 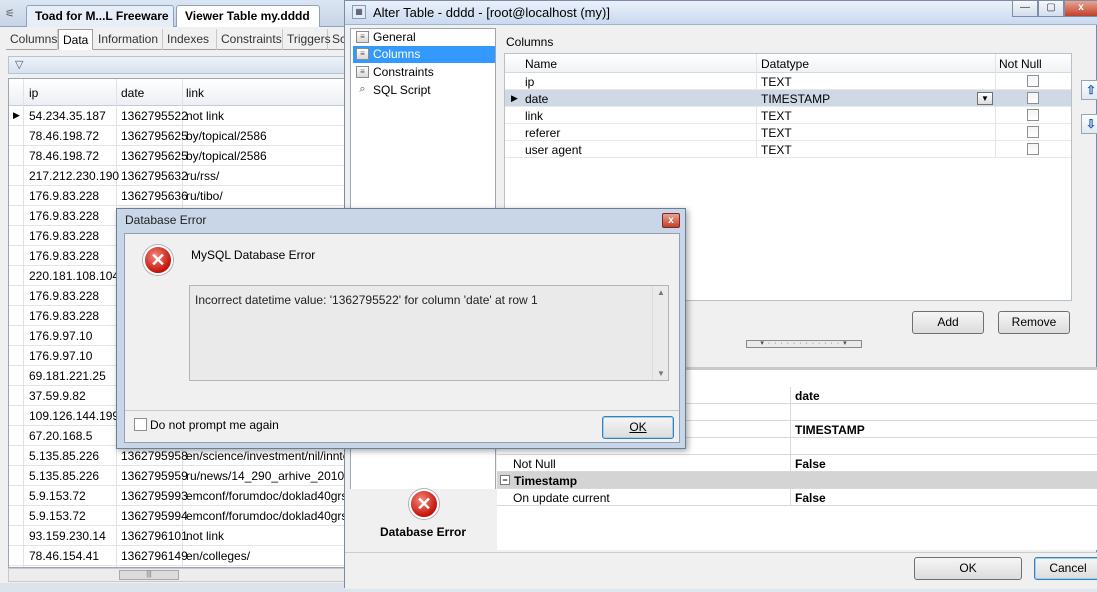 What do you see at coordinates (154, 496) in the screenshot?
I see `table-cell: 1362795993` at bounding box center [154, 496].